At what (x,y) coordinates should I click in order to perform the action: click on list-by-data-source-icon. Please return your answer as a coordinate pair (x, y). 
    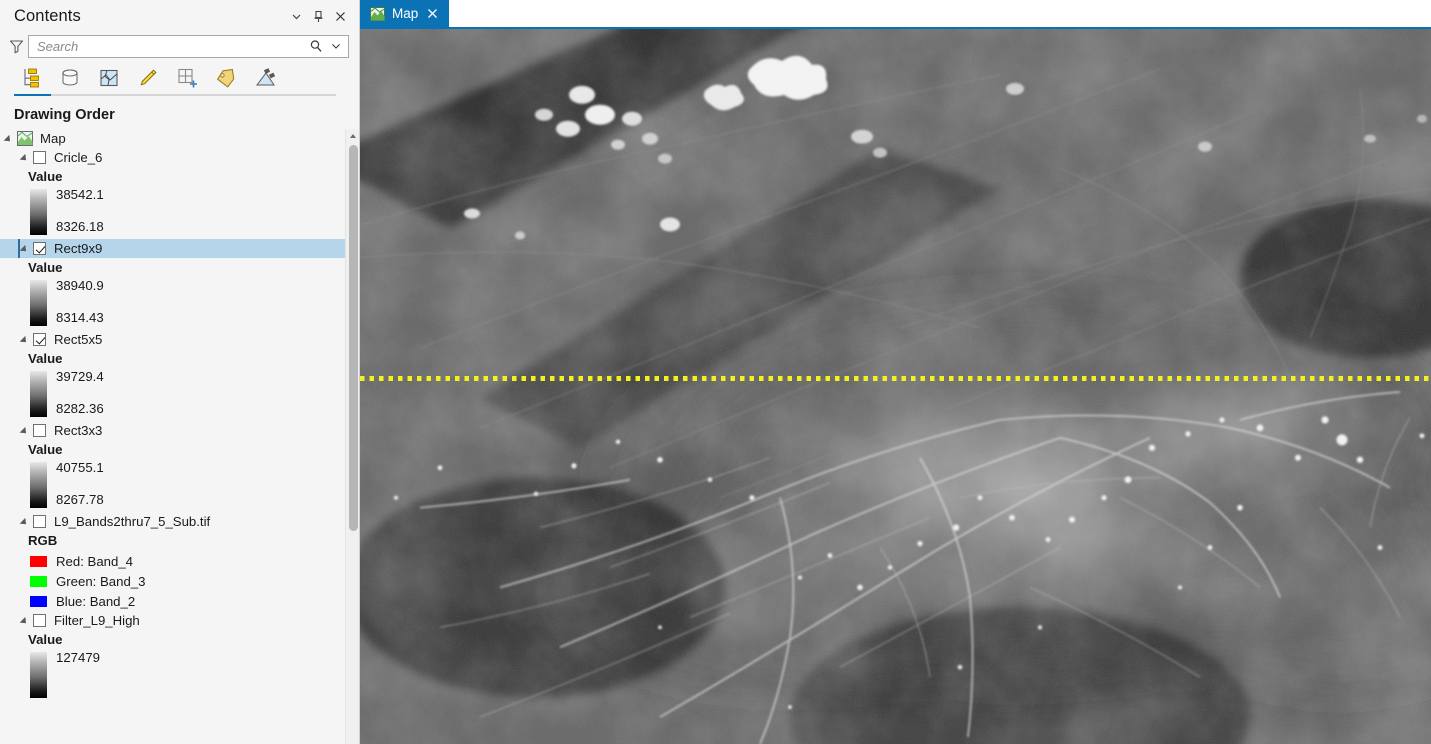
    Looking at the image, I should click on (70, 78).